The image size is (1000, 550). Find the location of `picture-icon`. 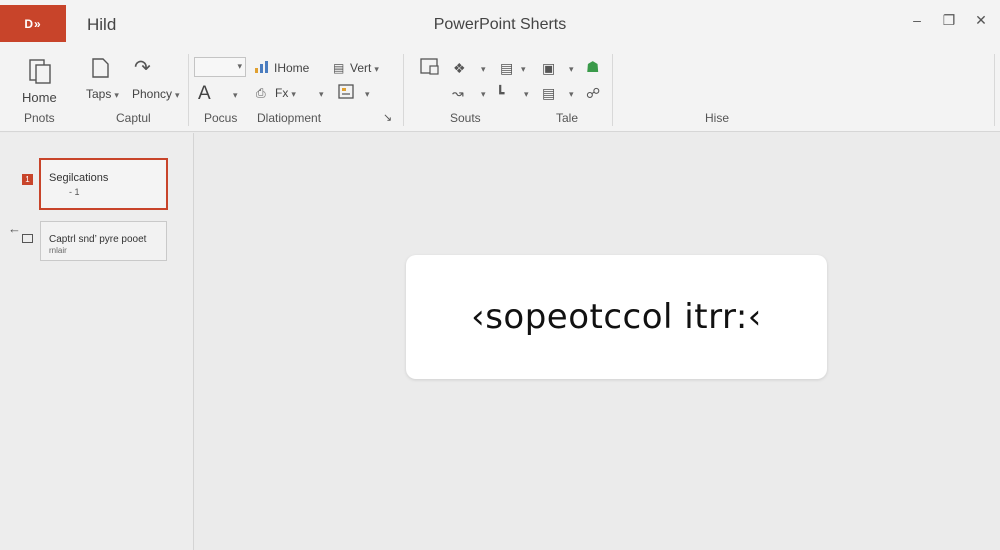

picture-icon is located at coordinates (430, 67).